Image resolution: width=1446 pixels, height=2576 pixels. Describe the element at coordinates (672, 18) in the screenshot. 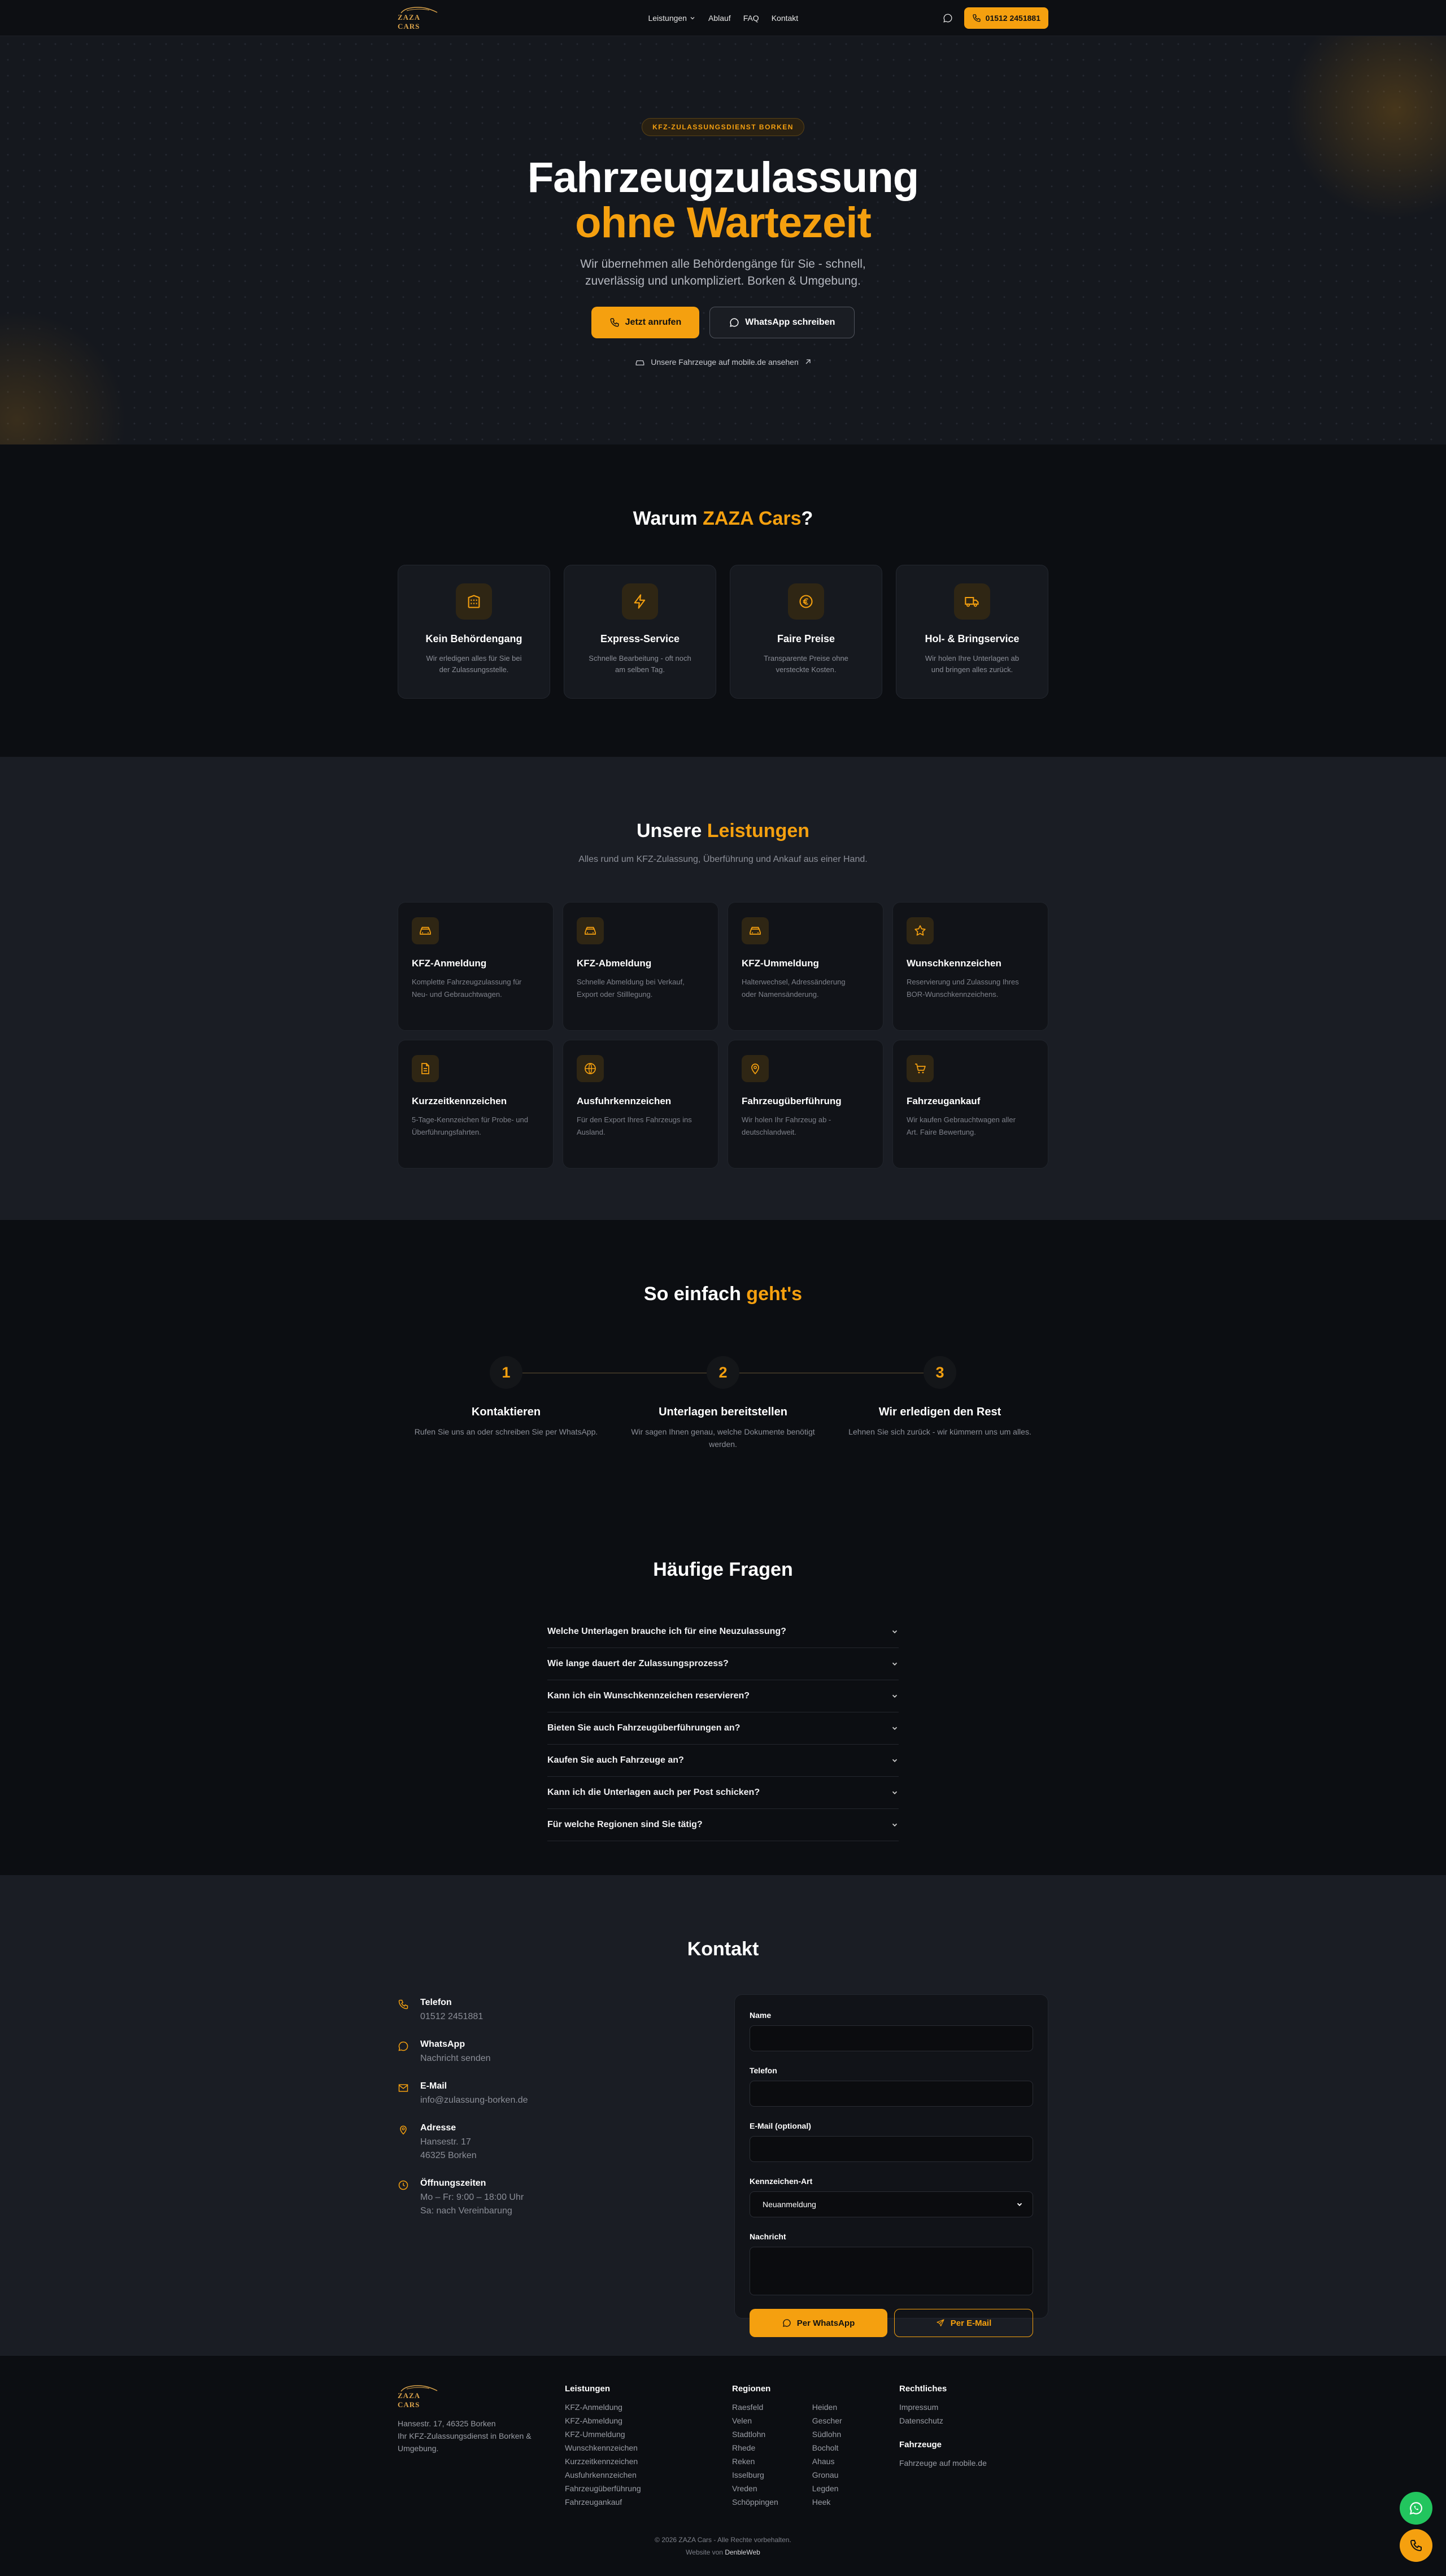

I see `nav-item-leistungen: Leistungen` at that location.